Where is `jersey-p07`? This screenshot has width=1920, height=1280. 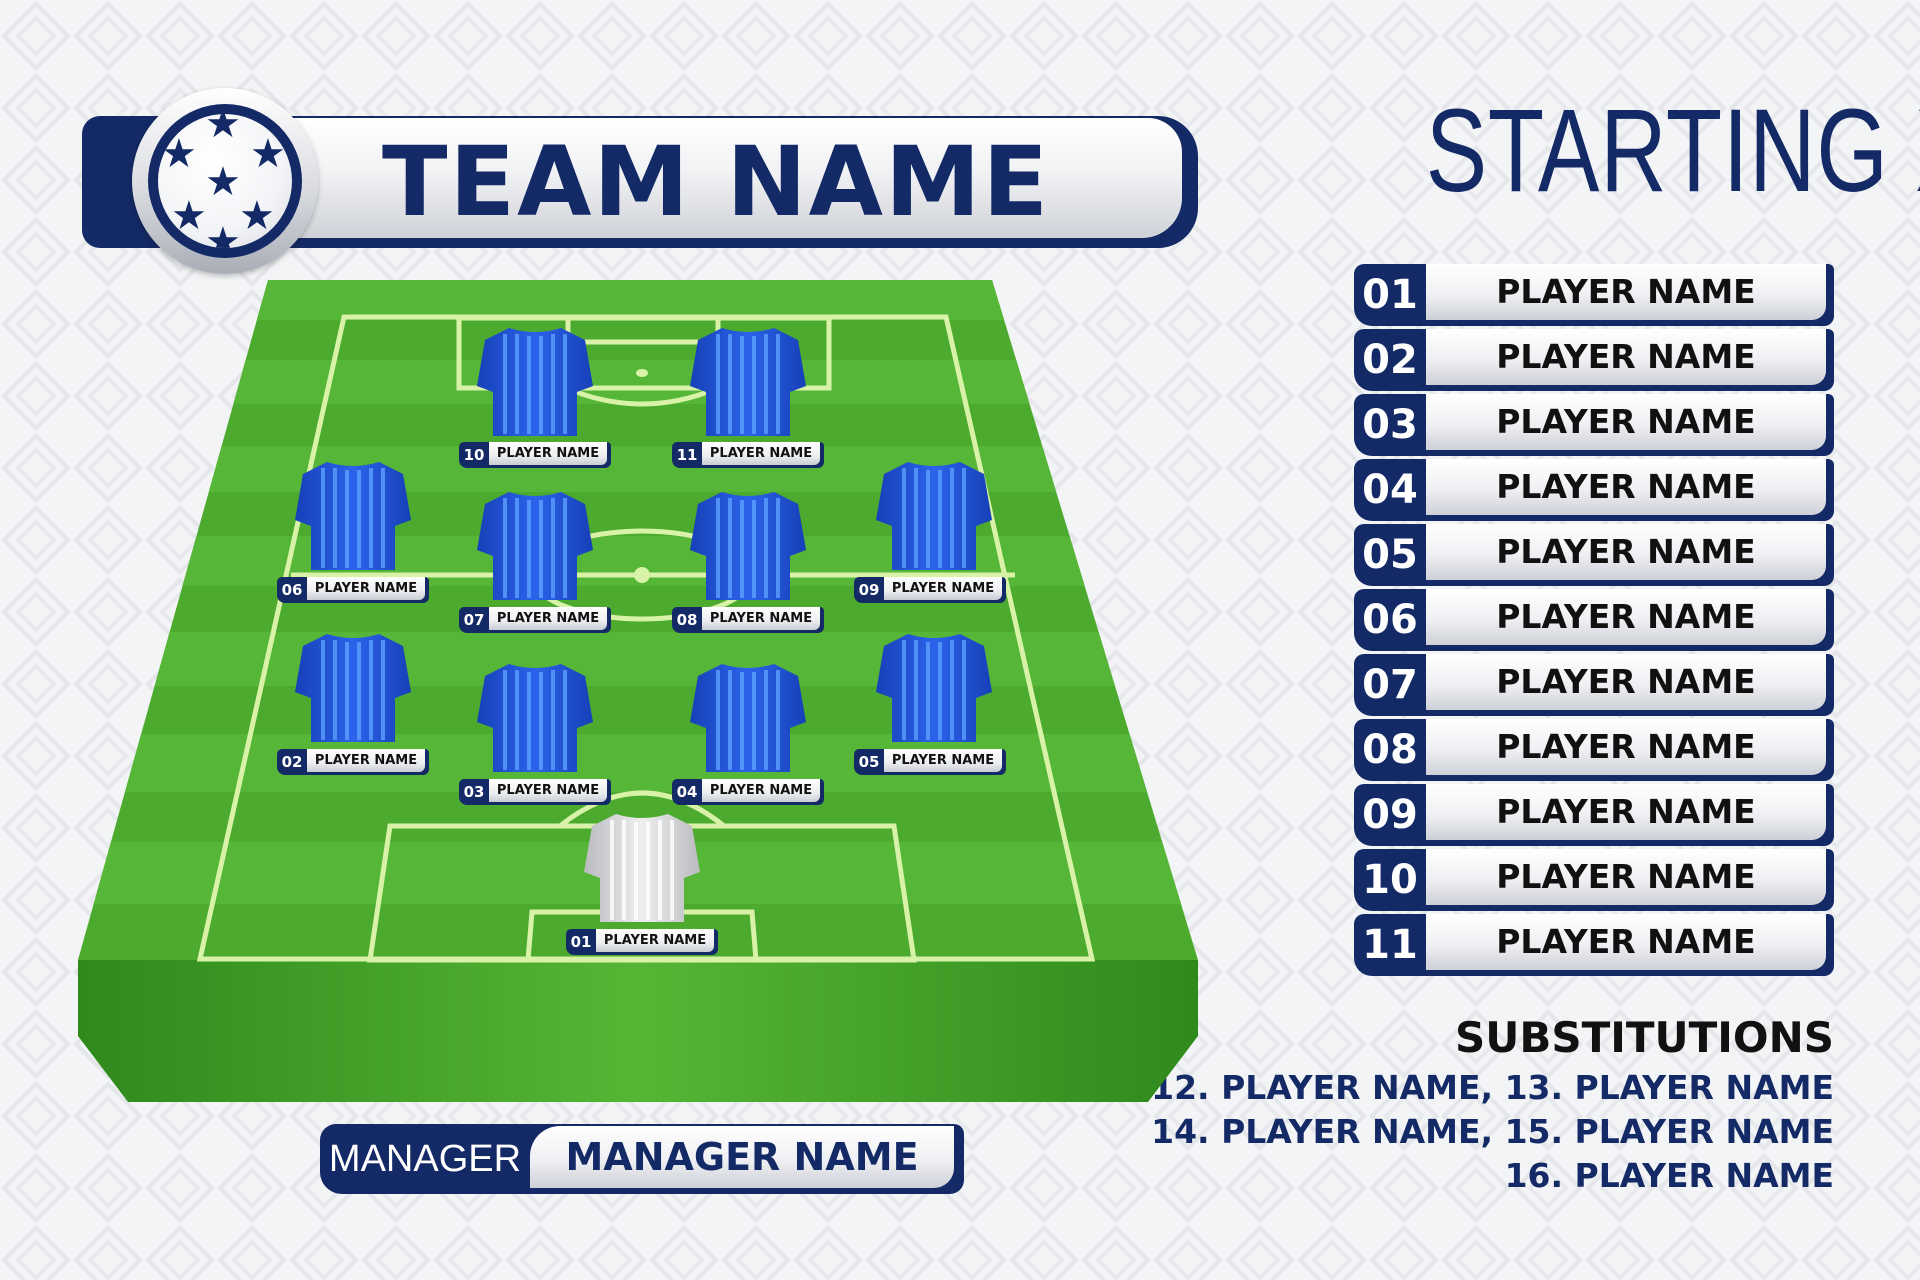
jersey-p07 is located at coordinates (535, 546).